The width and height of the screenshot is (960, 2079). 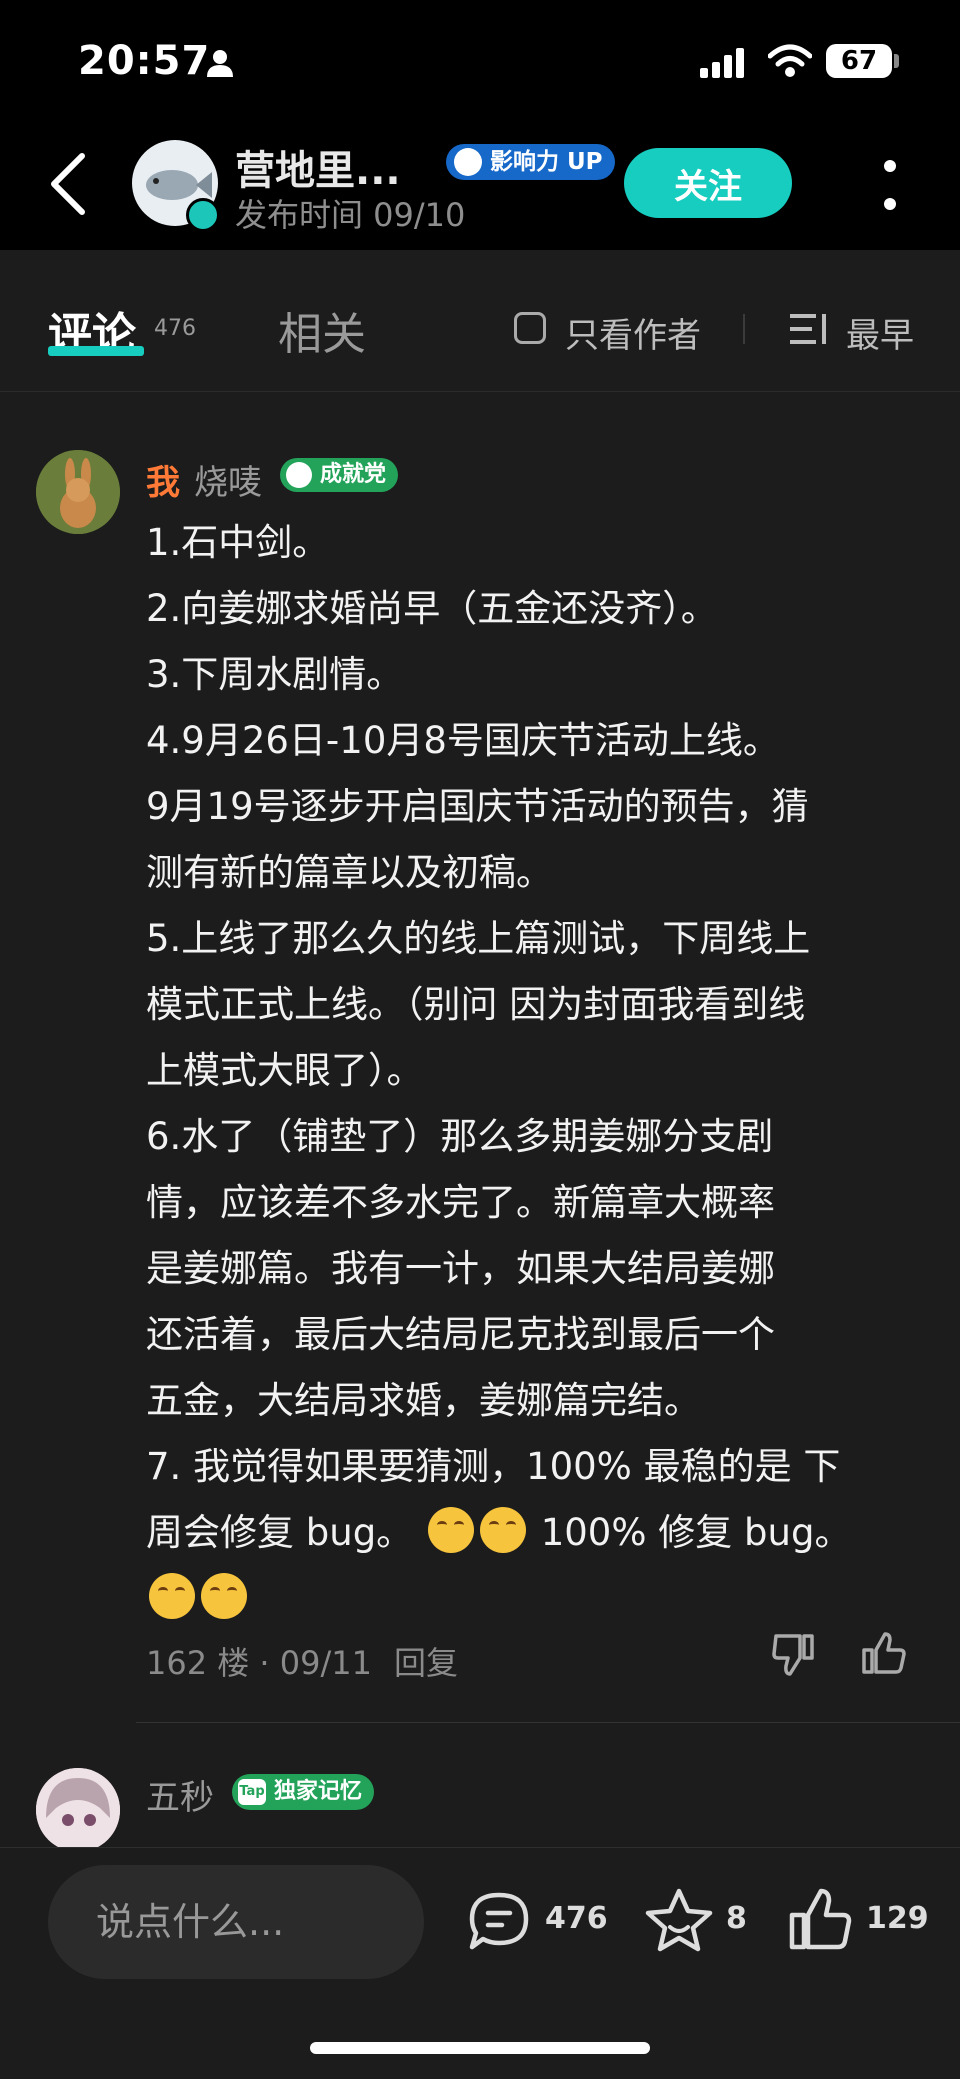 What do you see at coordinates (633, 332) in the screenshot?
I see `author-only-label: 只看作者` at bounding box center [633, 332].